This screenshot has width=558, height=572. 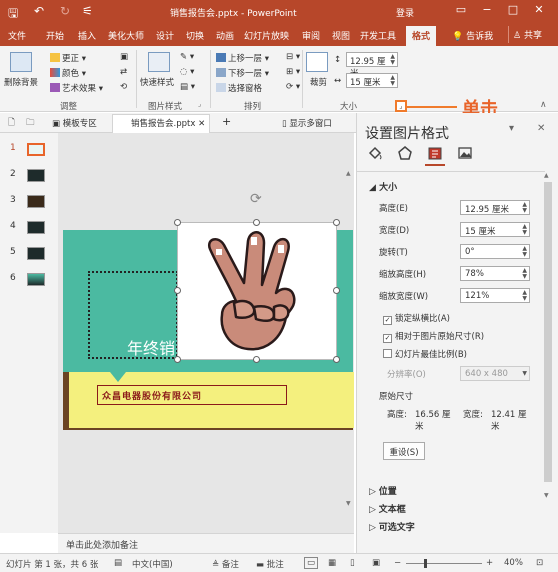 I want to click on reset-button: 重设(S), so click(x=404, y=451).